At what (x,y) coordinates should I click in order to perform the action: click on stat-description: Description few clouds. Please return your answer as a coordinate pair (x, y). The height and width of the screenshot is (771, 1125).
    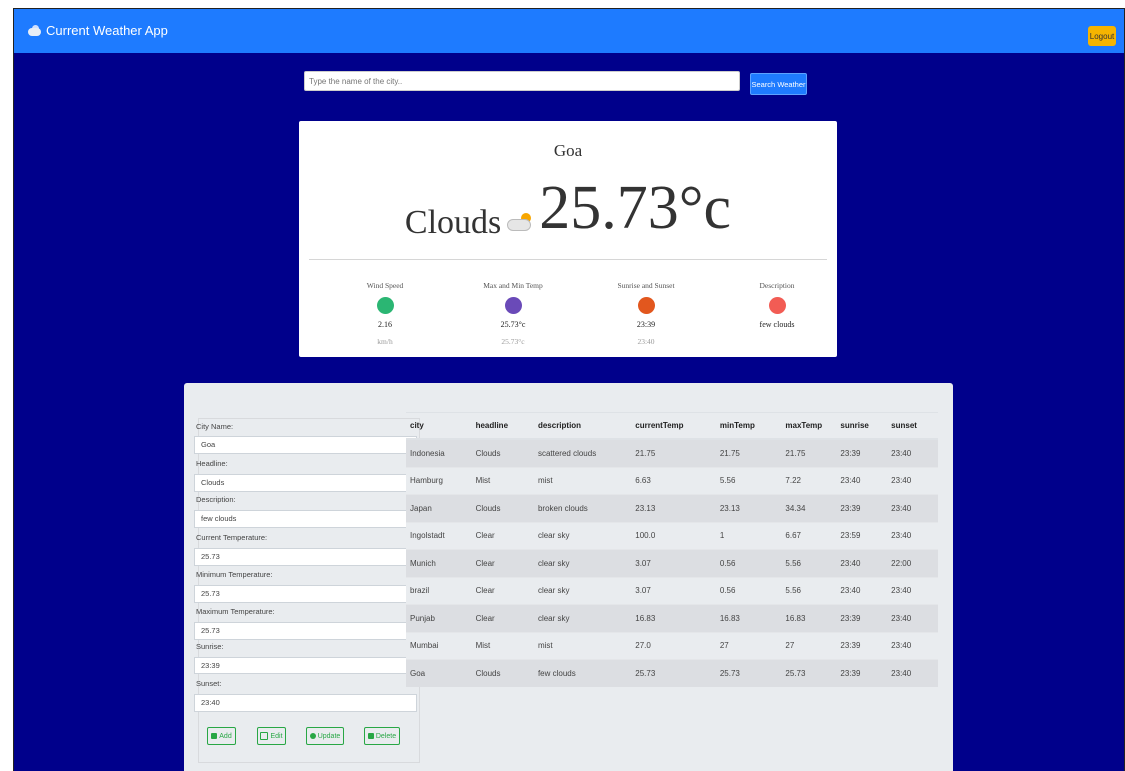
    Looking at the image, I should click on (777, 305).